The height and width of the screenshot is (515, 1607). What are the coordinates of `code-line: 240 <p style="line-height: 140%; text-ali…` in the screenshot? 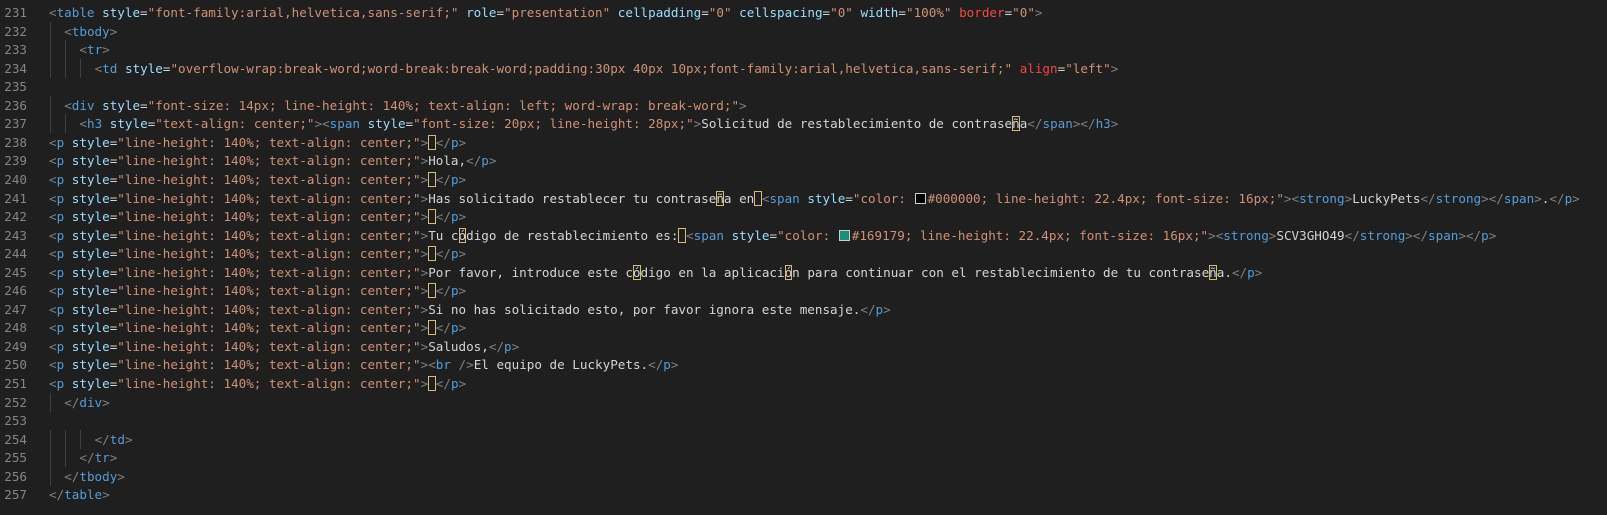 It's located at (803, 179).